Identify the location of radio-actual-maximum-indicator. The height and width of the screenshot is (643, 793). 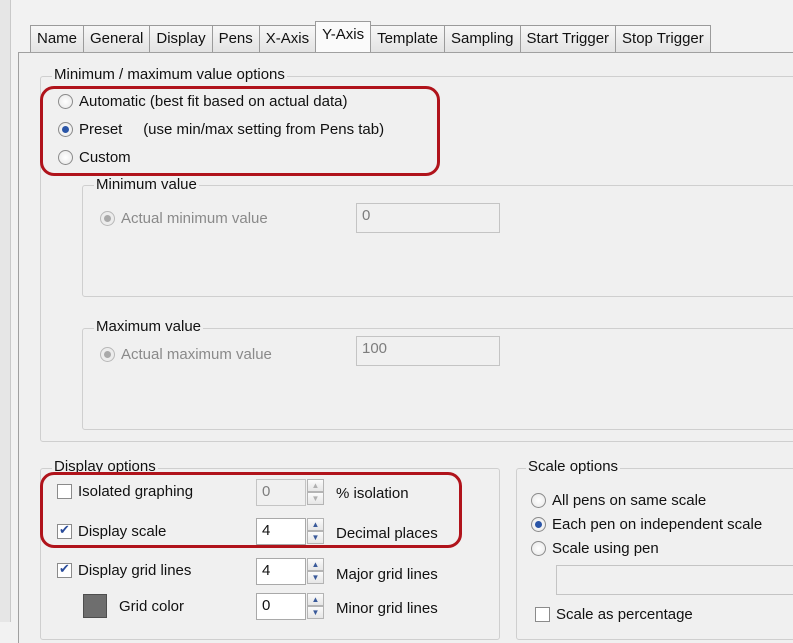
(107, 354).